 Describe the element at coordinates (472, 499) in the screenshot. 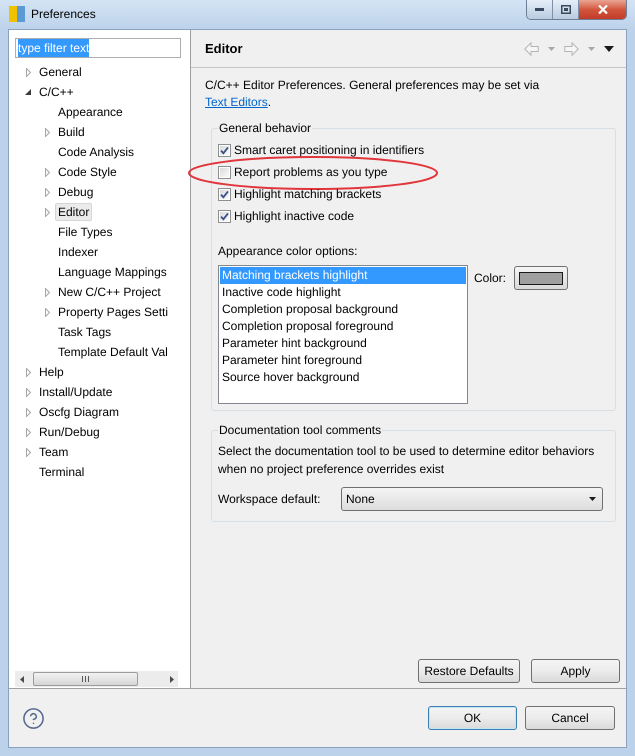

I see `workspace-default-dropdown: None` at that location.